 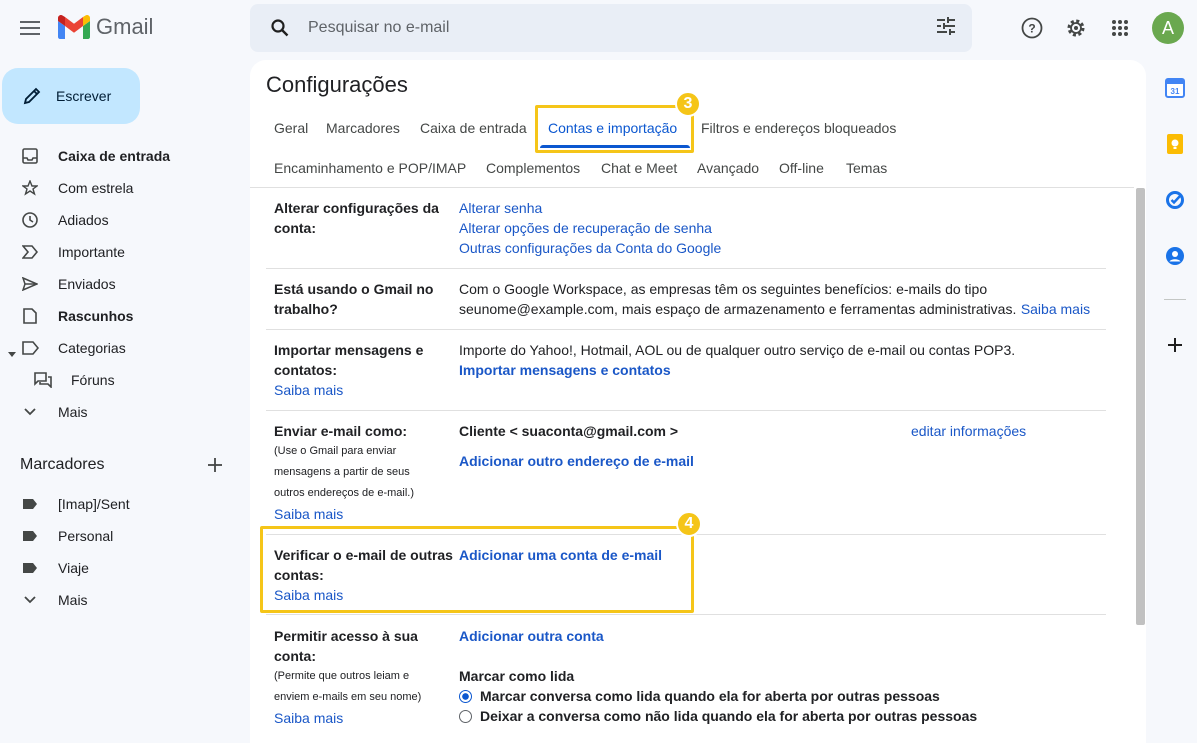 What do you see at coordinates (30, 220) in the screenshot?
I see `clock-icon` at bounding box center [30, 220].